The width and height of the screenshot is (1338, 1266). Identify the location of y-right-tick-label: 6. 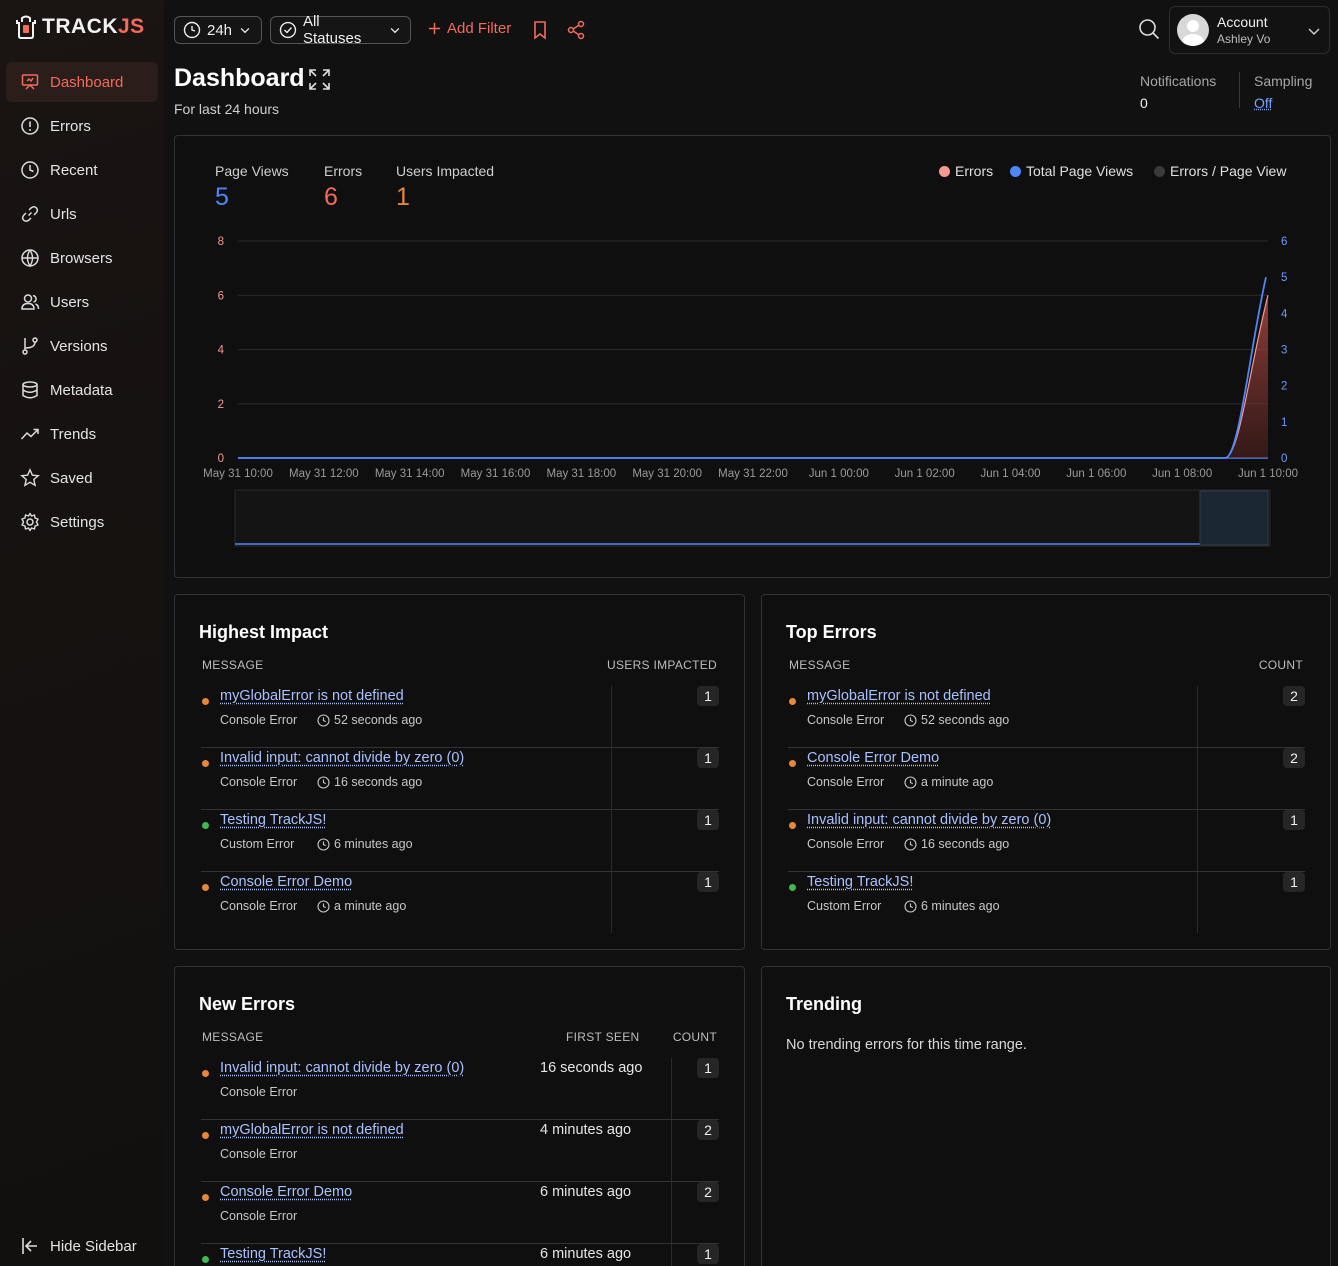
(1284, 242).